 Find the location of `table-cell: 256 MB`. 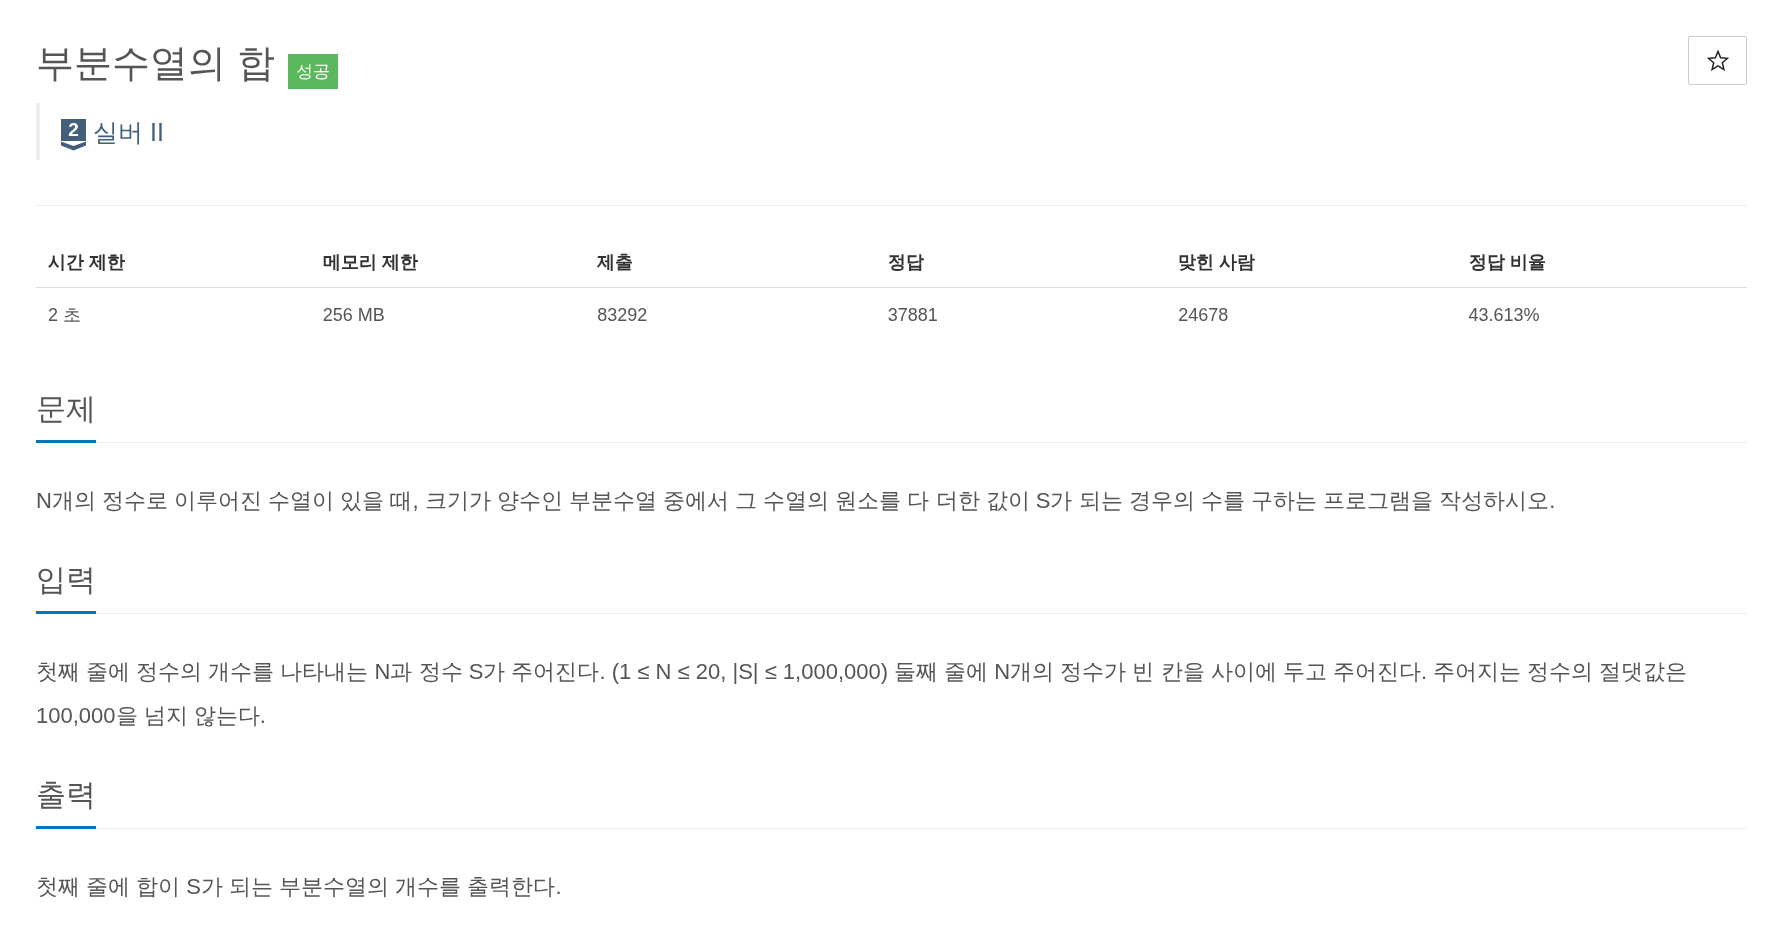

table-cell: 256 MB is located at coordinates (448, 314).